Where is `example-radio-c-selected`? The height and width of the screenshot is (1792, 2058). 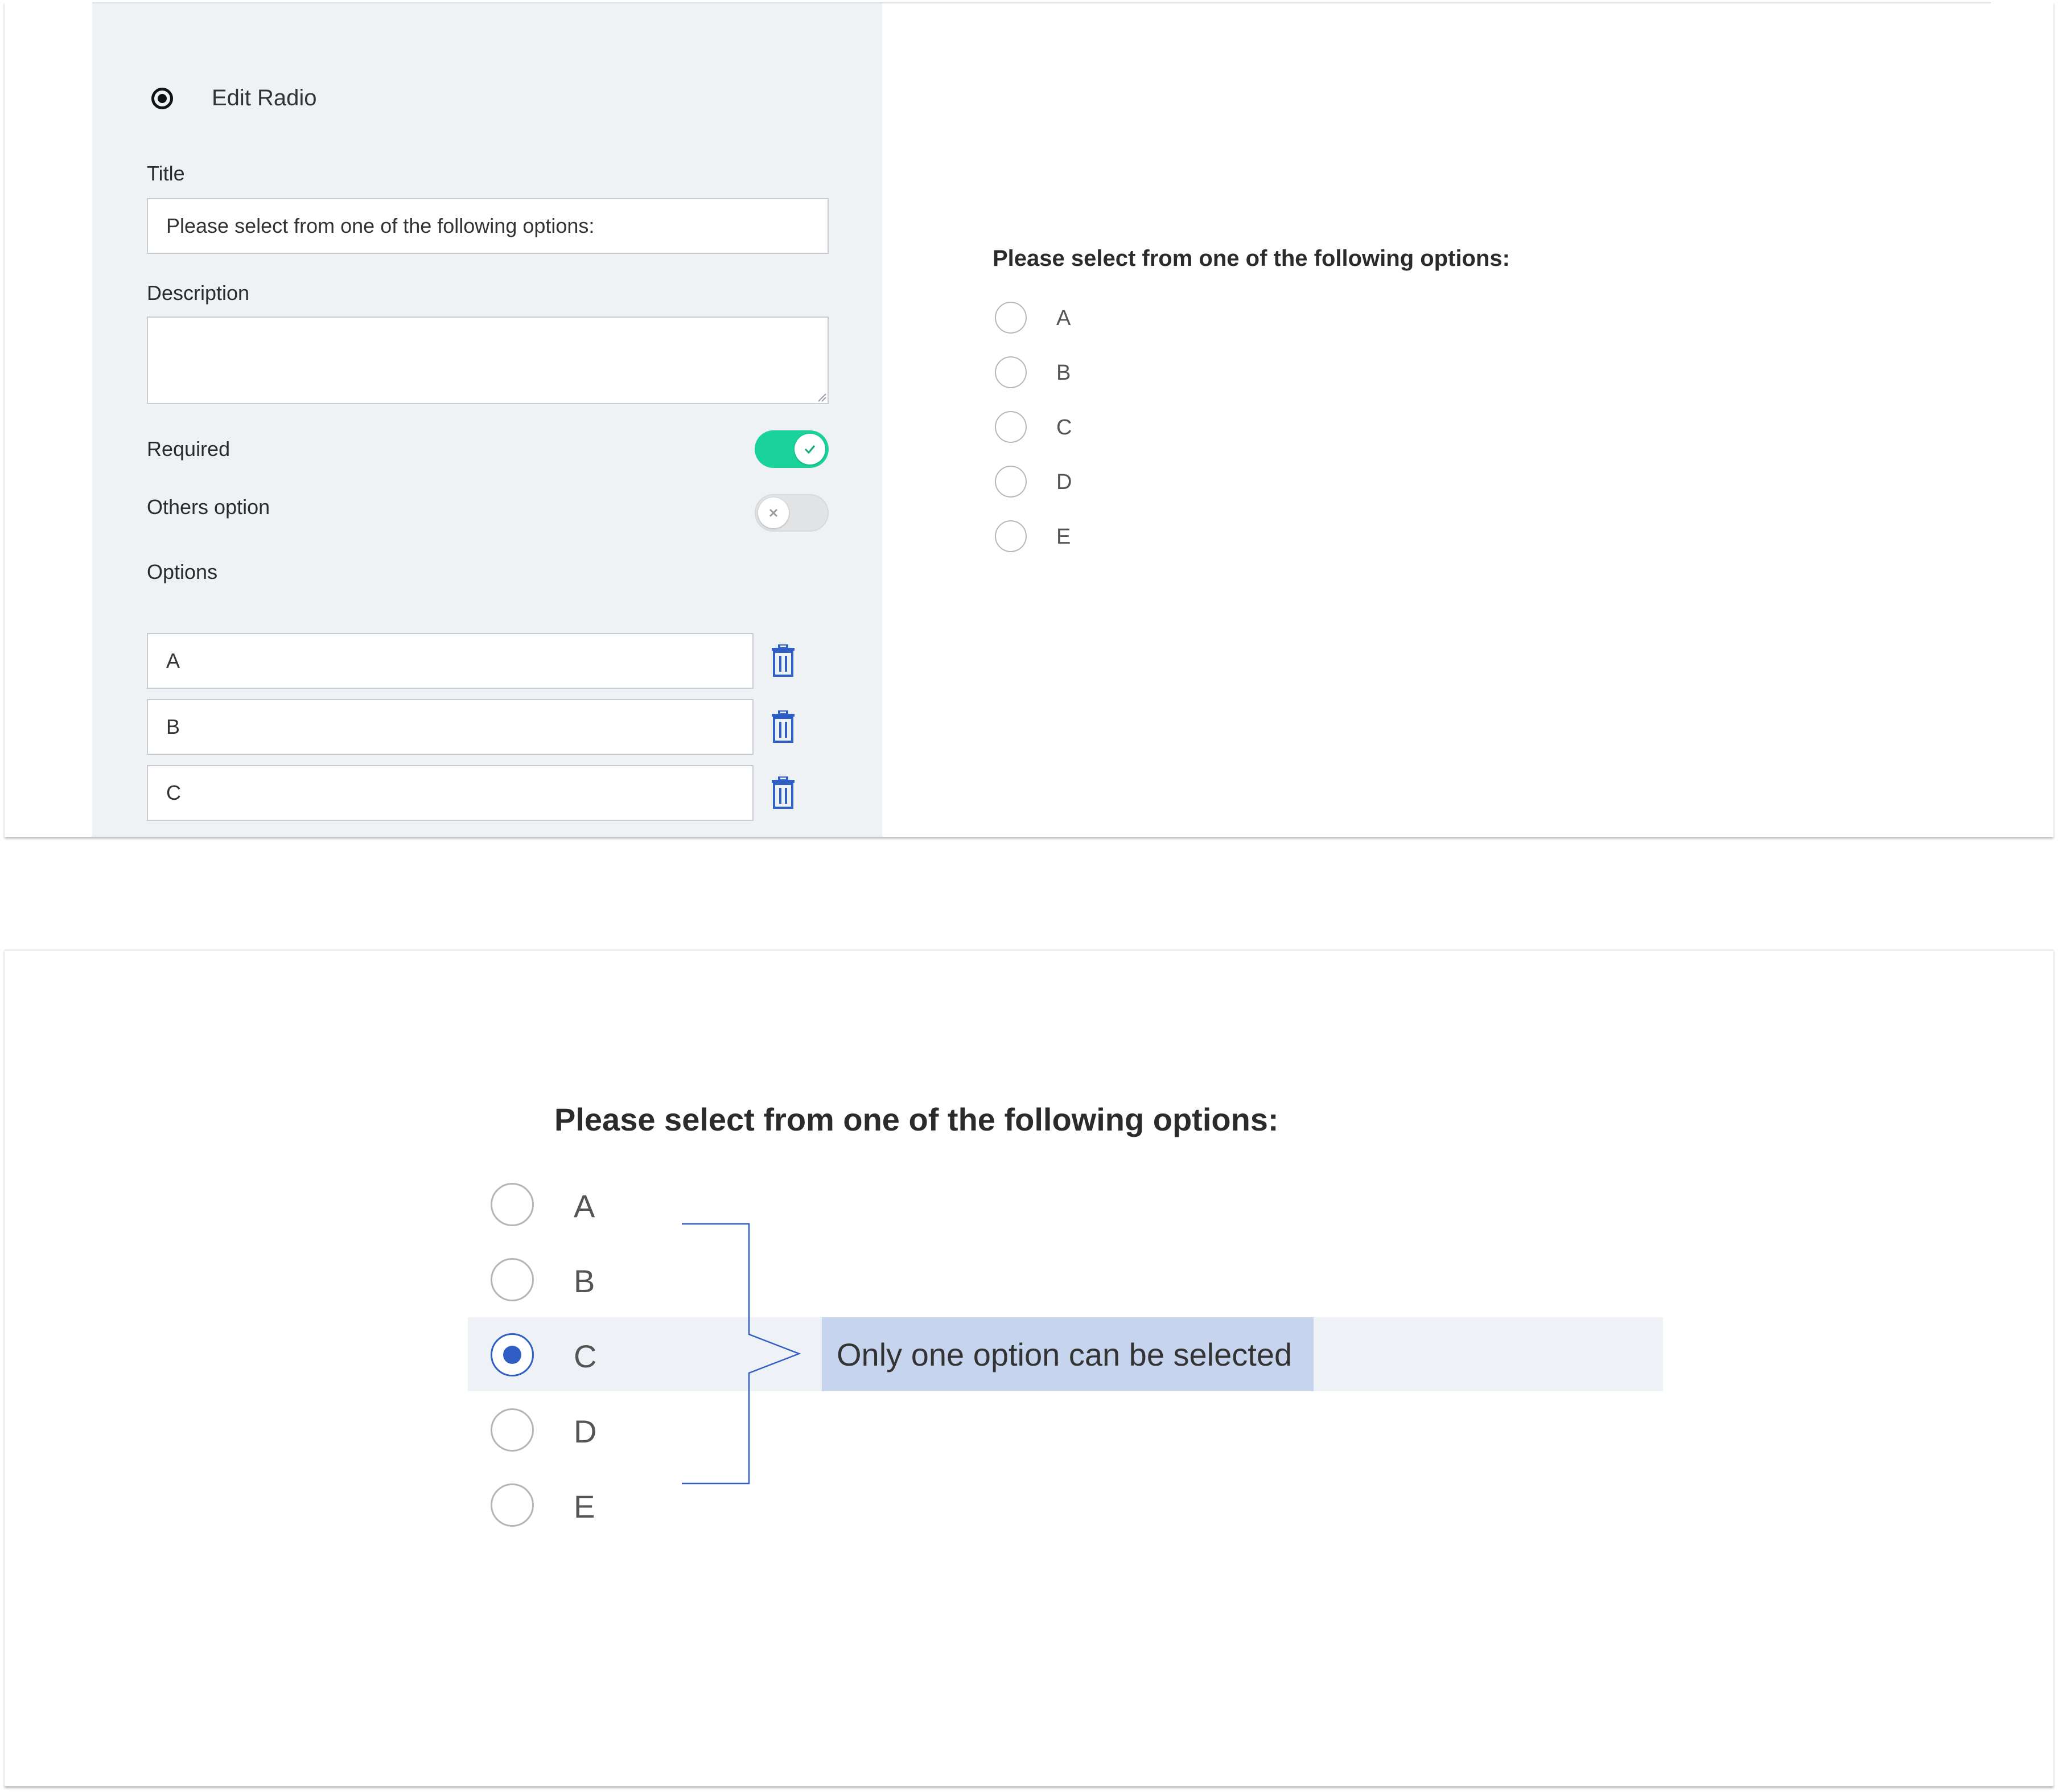
example-radio-c-selected is located at coordinates (512, 1354).